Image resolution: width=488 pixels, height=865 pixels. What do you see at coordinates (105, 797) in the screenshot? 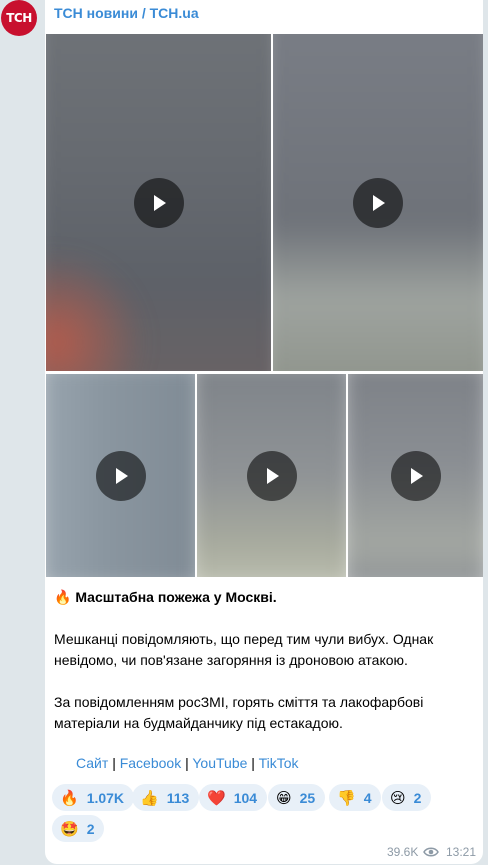
I see `reaction-count: 1.07K` at bounding box center [105, 797].